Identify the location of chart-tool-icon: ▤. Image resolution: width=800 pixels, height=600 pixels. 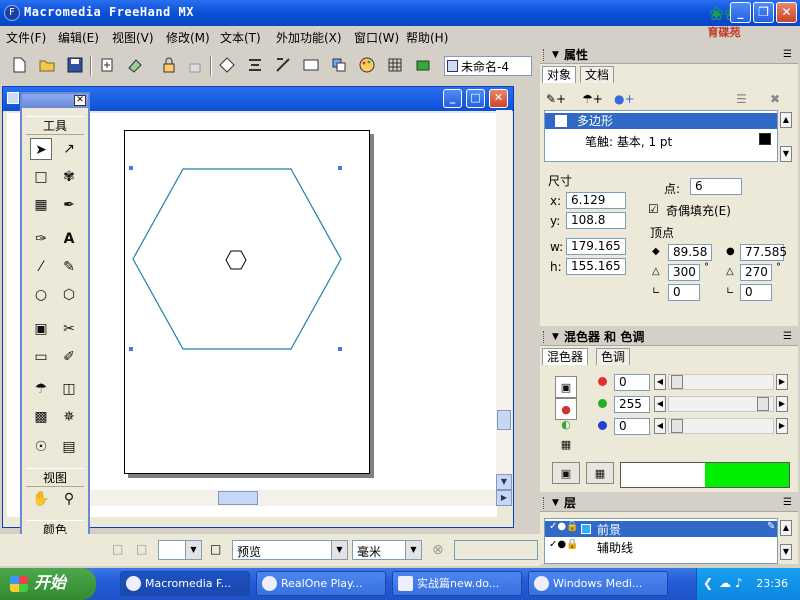
(69, 447).